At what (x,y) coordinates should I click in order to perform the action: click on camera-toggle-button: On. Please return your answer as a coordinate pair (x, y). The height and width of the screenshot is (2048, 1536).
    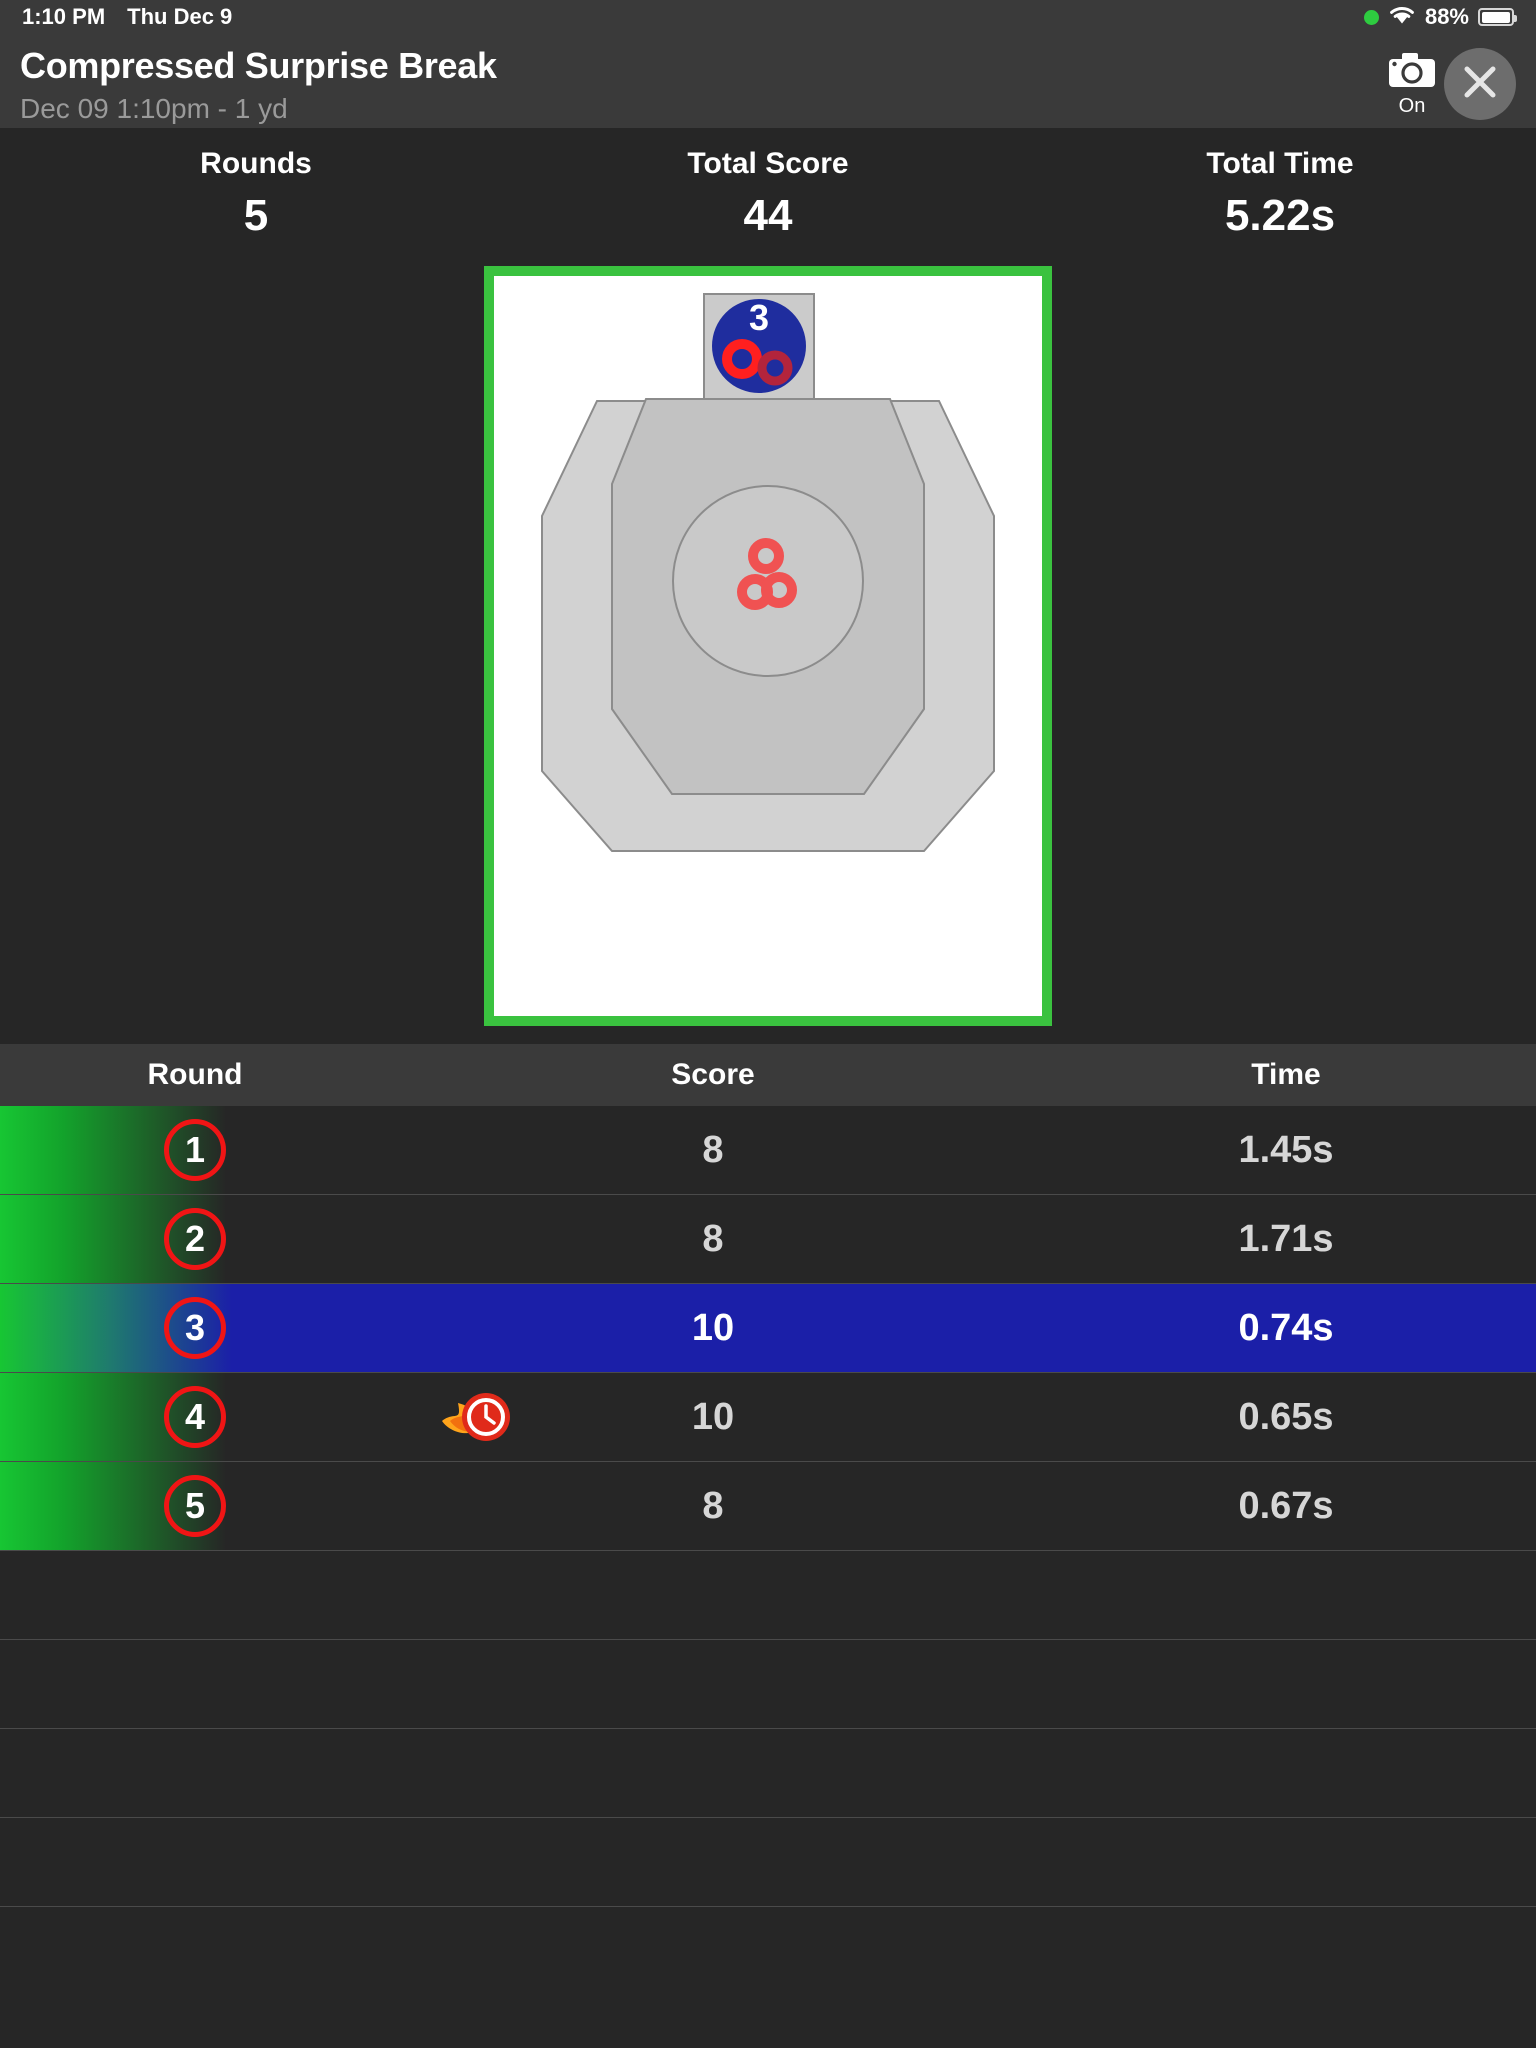
    Looking at the image, I should click on (1412, 84).